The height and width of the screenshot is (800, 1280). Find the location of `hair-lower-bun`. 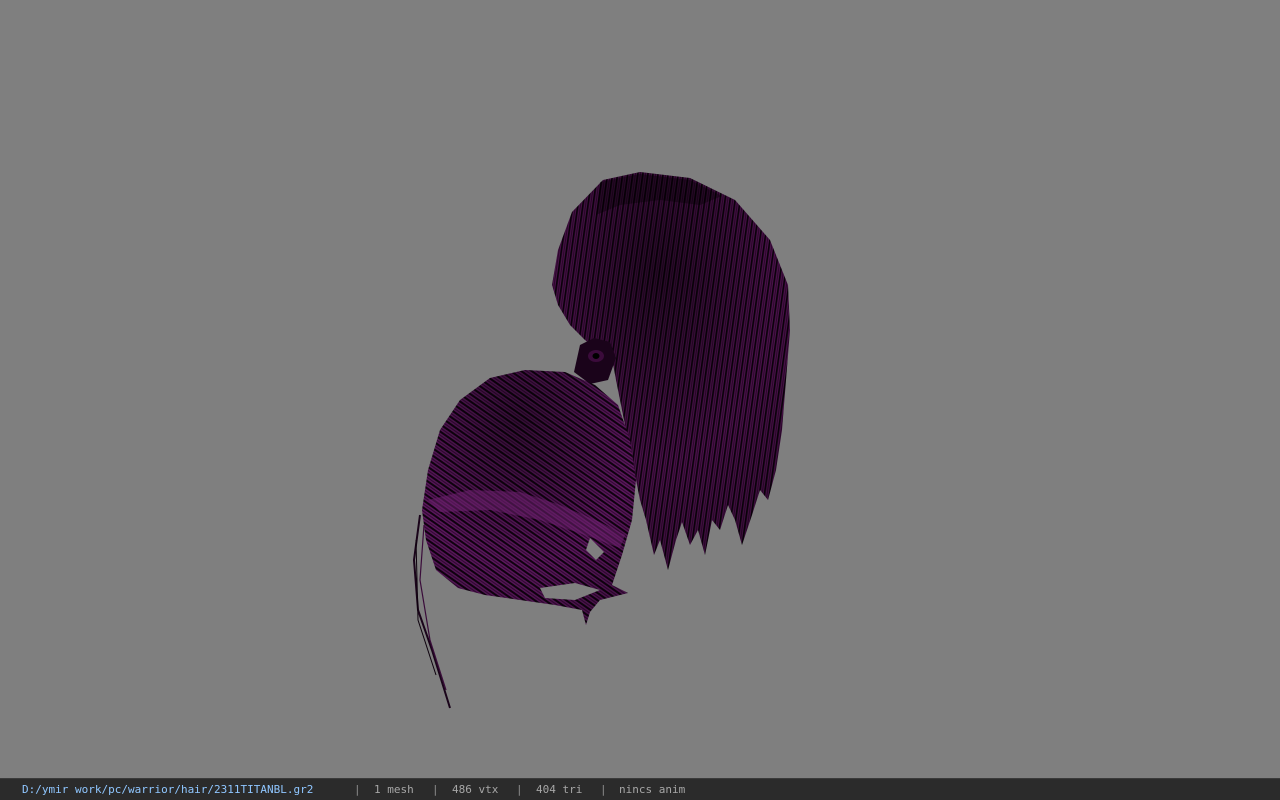

hair-lower-bun is located at coordinates (529, 497).